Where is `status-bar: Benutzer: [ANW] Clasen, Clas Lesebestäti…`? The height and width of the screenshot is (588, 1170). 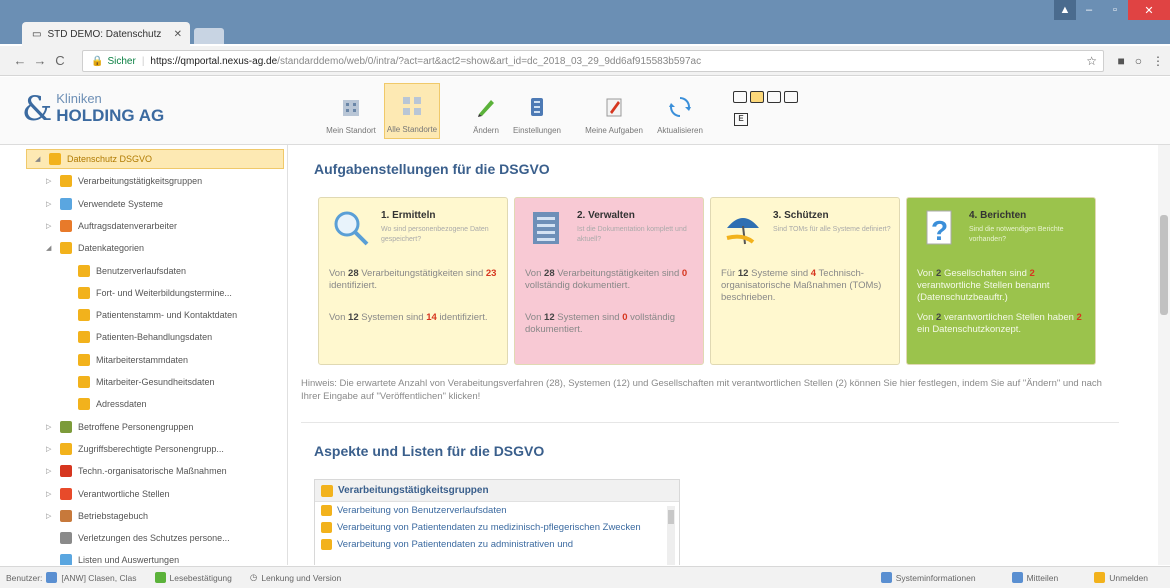
status-bar: Benutzer: [ANW] Clasen, Clas Lesebestäti… is located at coordinates (585, 577).